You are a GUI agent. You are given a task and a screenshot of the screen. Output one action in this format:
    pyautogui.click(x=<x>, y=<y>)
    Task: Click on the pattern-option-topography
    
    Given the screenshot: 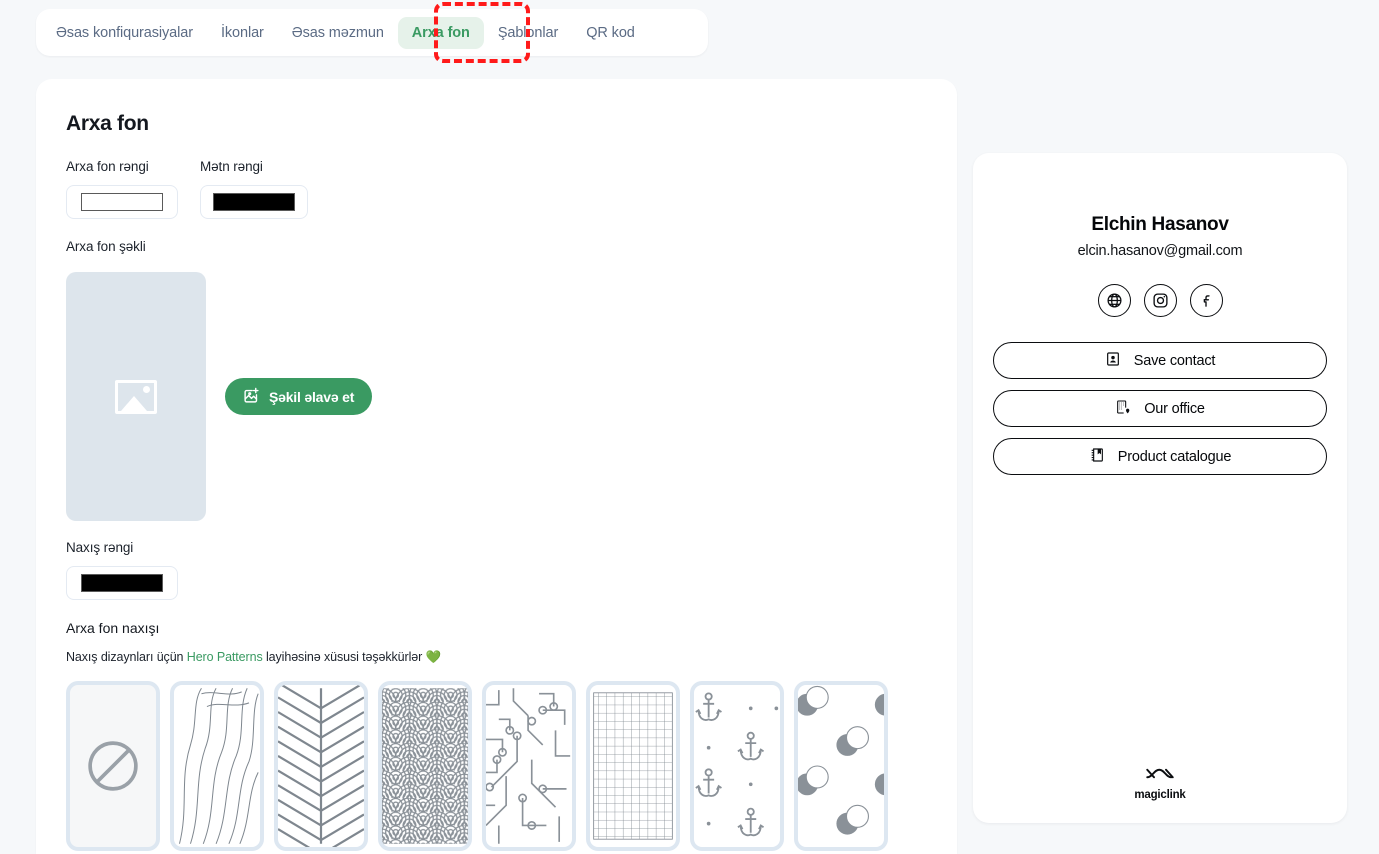 What is the action you would take?
    pyautogui.click(x=217, y=766)
    